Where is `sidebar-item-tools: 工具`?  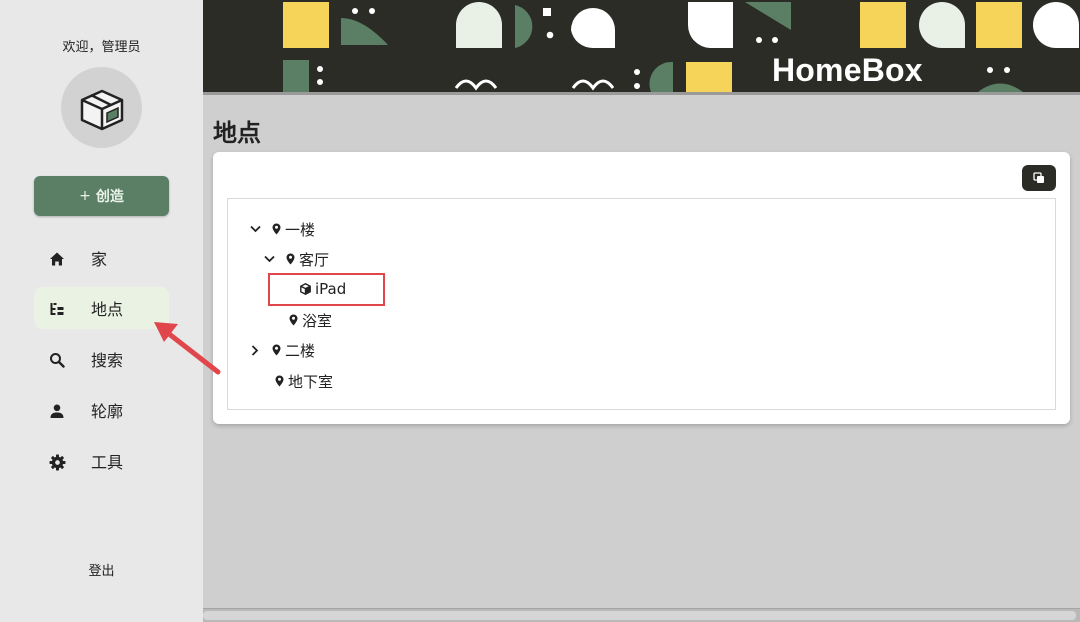 sidebar-item-tools: 工具 is located at coordinates (101, 461).